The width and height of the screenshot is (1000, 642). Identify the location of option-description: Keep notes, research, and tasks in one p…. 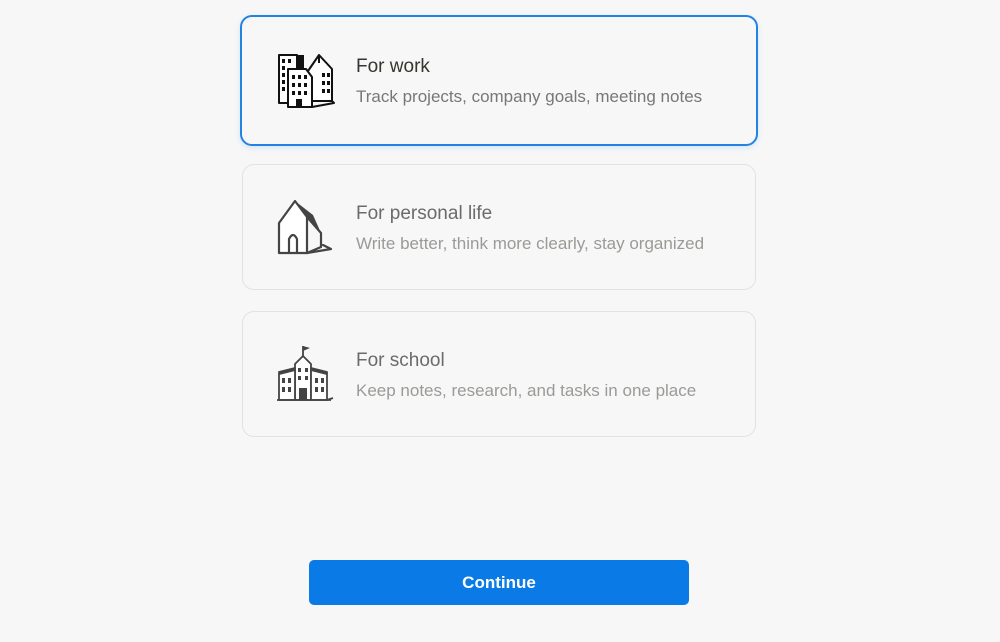
(526, 390).